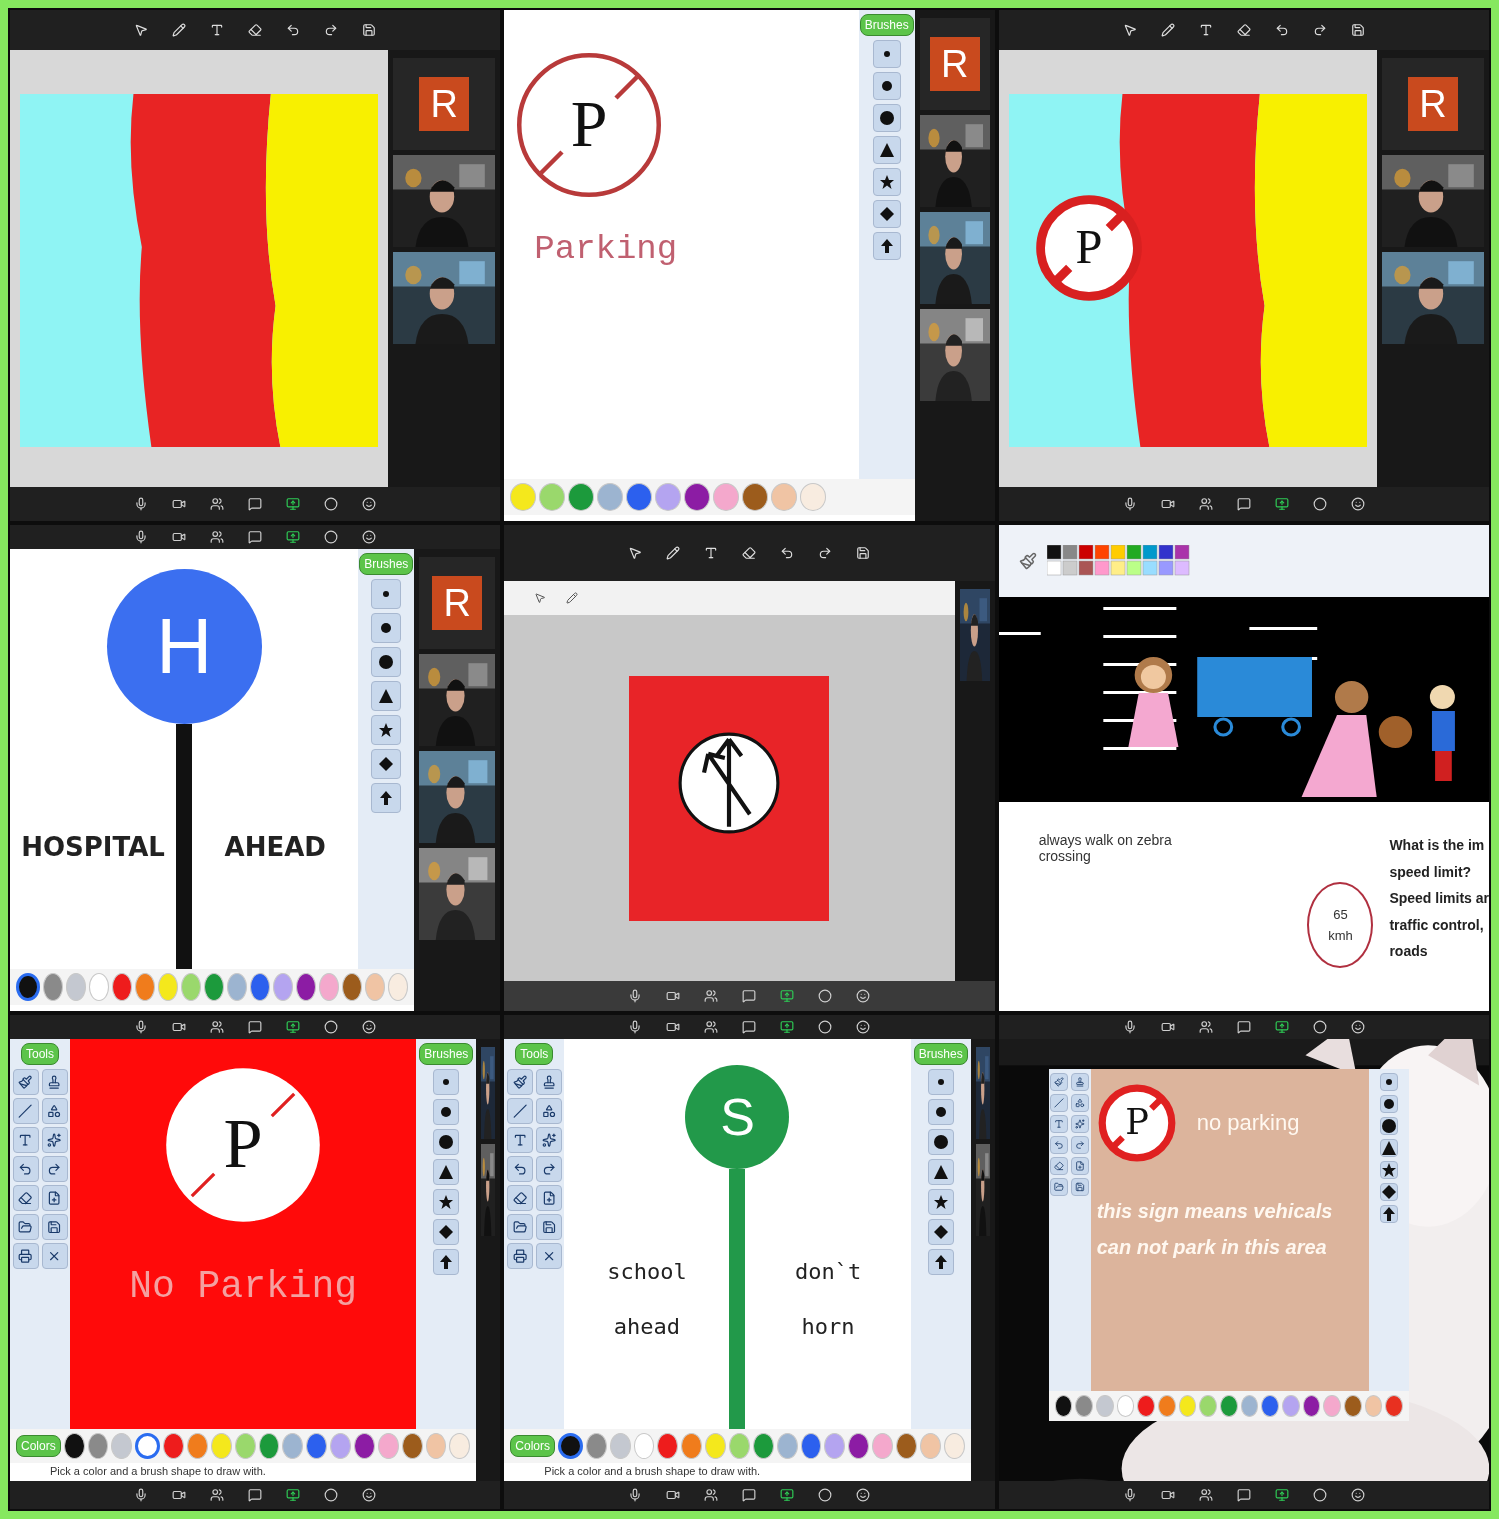 The width and height of the screenshot is (1499, 1519). Describe the element at coordinates (1215, 1229) in the screenshot. I see `canvas-text: this sign means vehicals can not park in this area` at that location.